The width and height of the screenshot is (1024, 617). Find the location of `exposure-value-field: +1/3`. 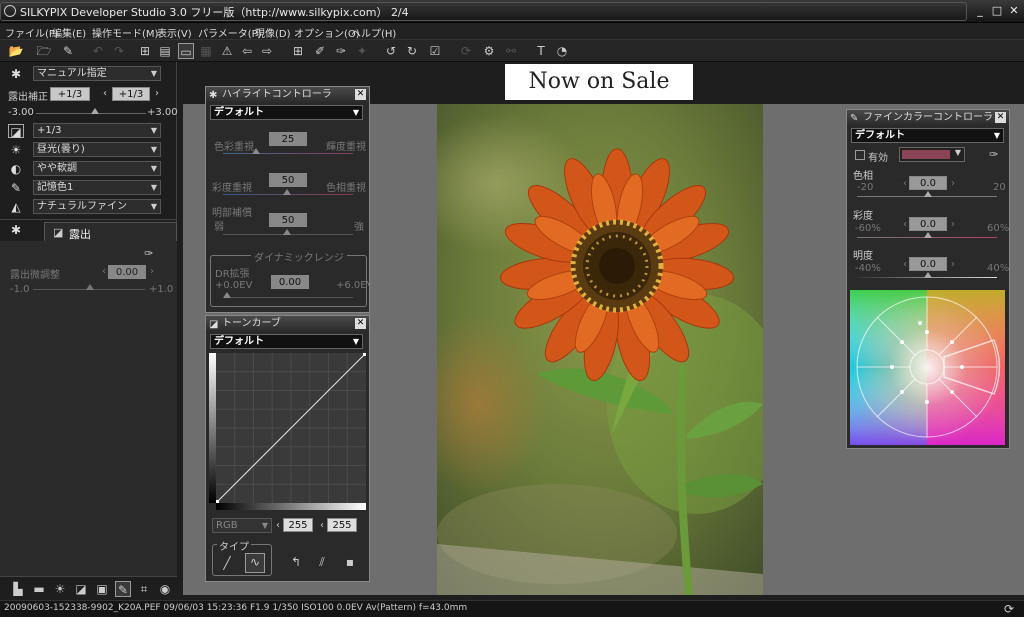

exposure-value-field: +1/3 is located at coordinates (70, 94).